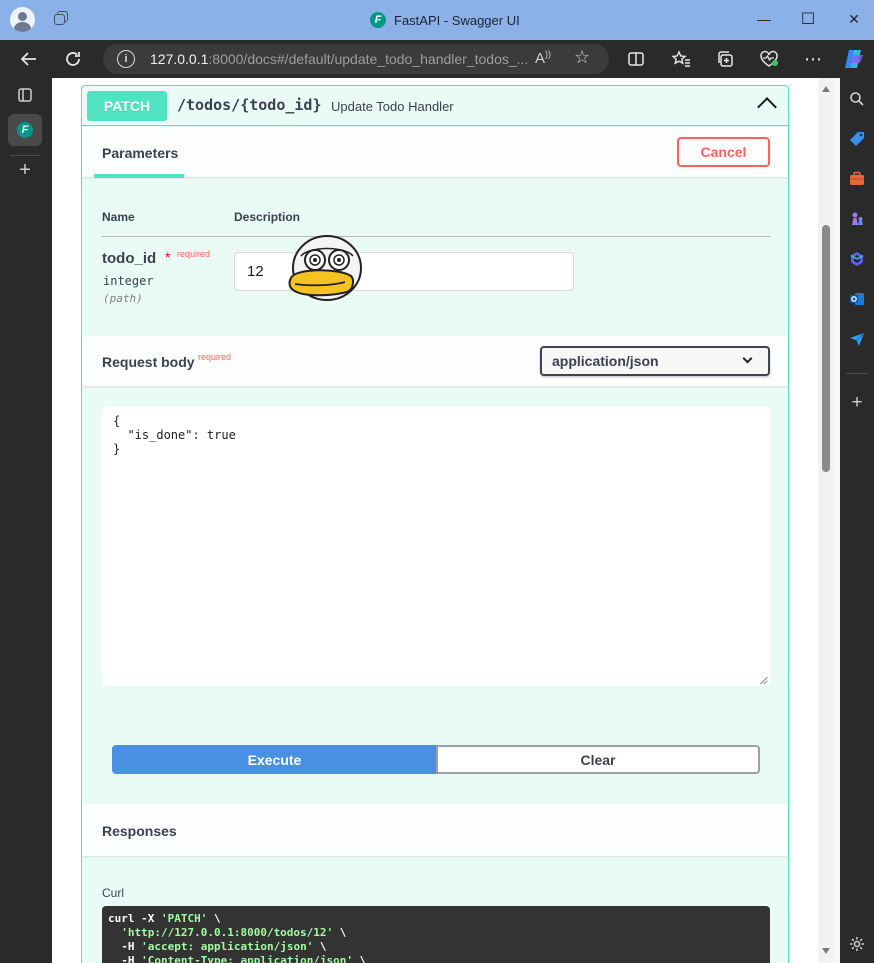  I want to click on chevron-down-icon, so click(747, 358).